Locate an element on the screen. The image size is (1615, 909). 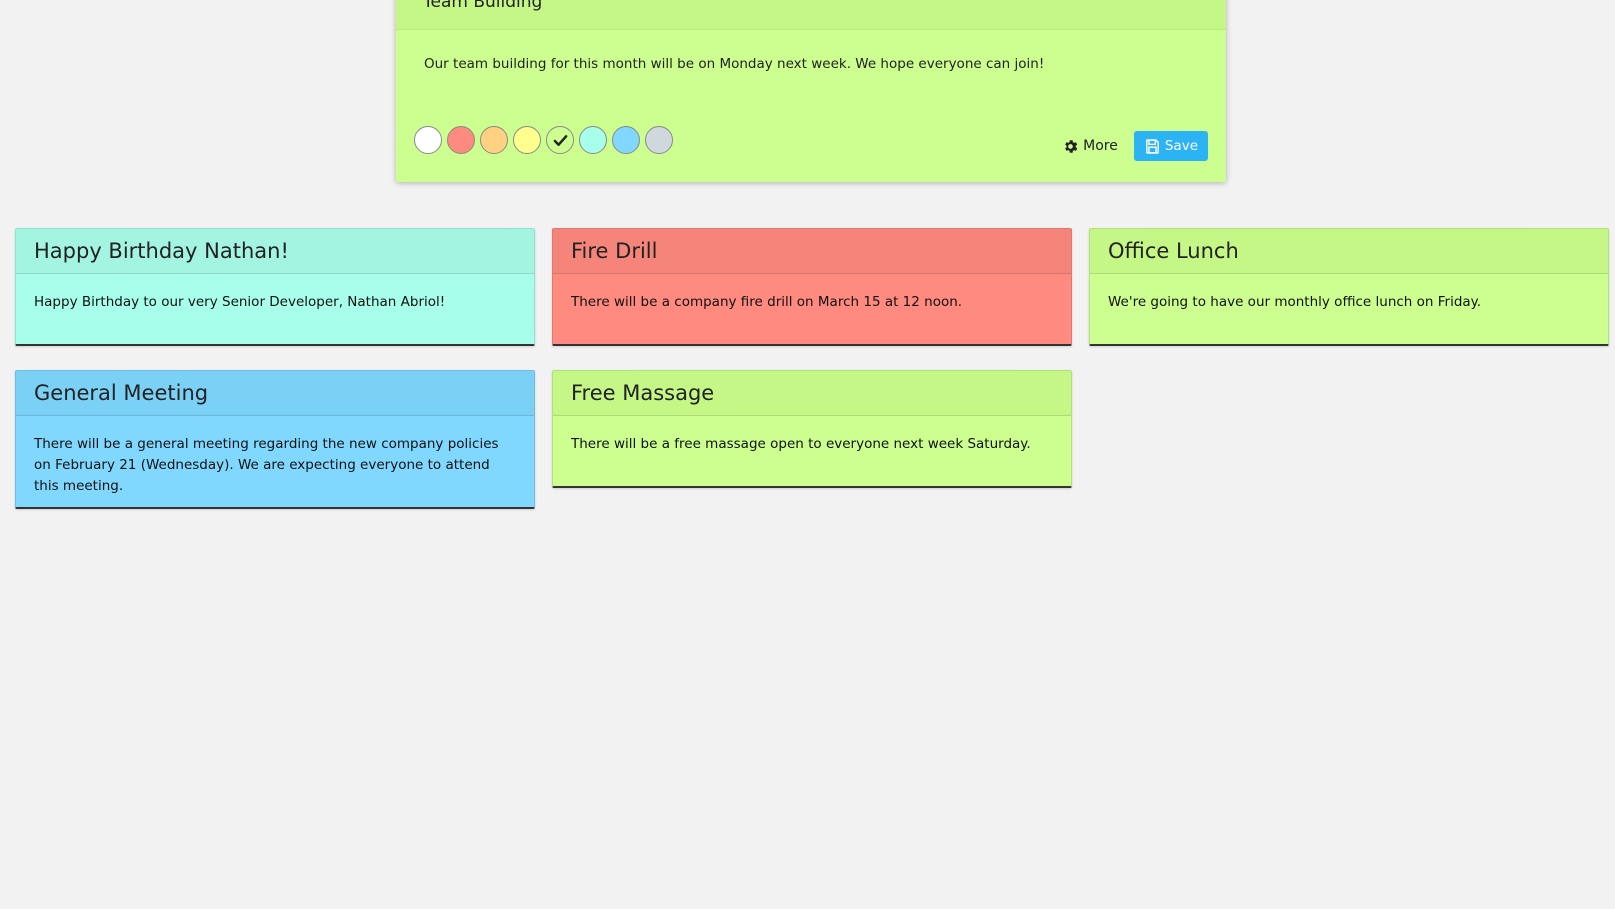
checkmark-icon is located at coordinates (560, 140).